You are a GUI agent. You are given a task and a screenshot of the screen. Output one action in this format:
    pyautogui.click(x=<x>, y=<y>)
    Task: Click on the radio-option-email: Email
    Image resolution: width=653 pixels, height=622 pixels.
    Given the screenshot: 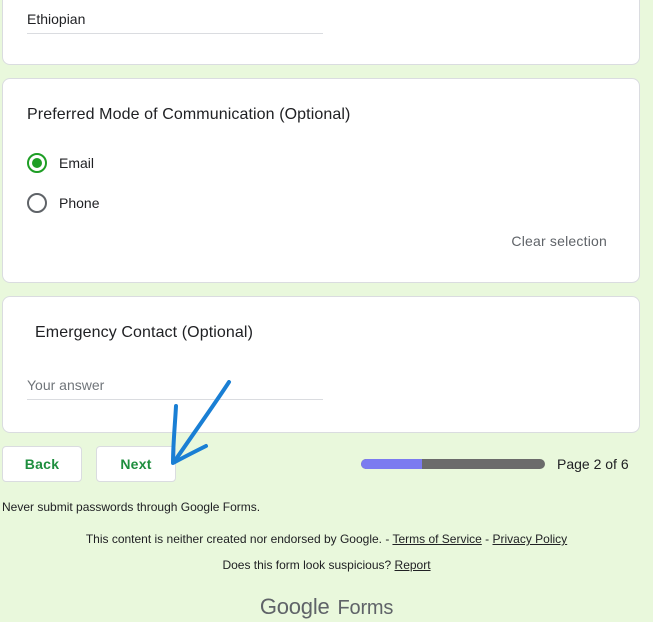 What is the action you would take?
    pyautogui.click(x=60, y=163)
    